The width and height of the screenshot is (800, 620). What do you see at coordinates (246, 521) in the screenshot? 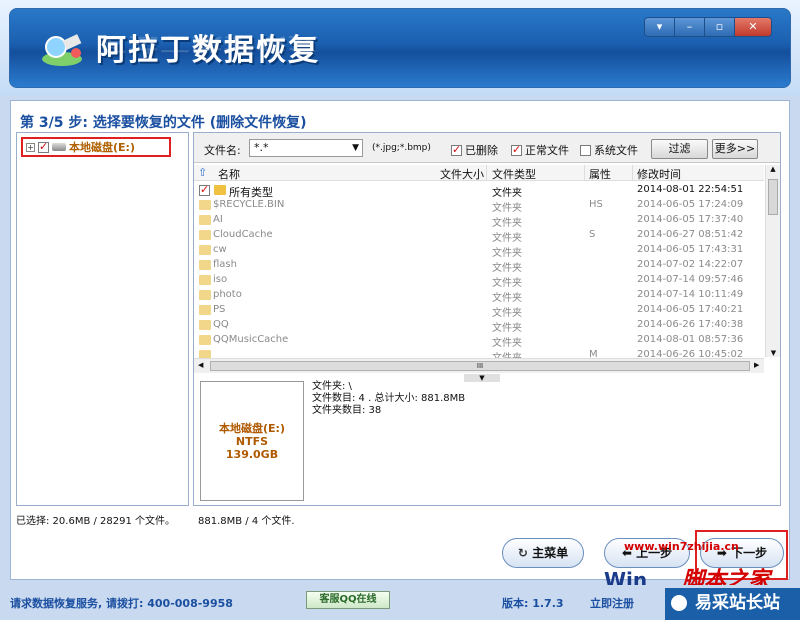
I see `summary-status: 881.8MB / 4 个文件.` at bounding box center [246, 521].